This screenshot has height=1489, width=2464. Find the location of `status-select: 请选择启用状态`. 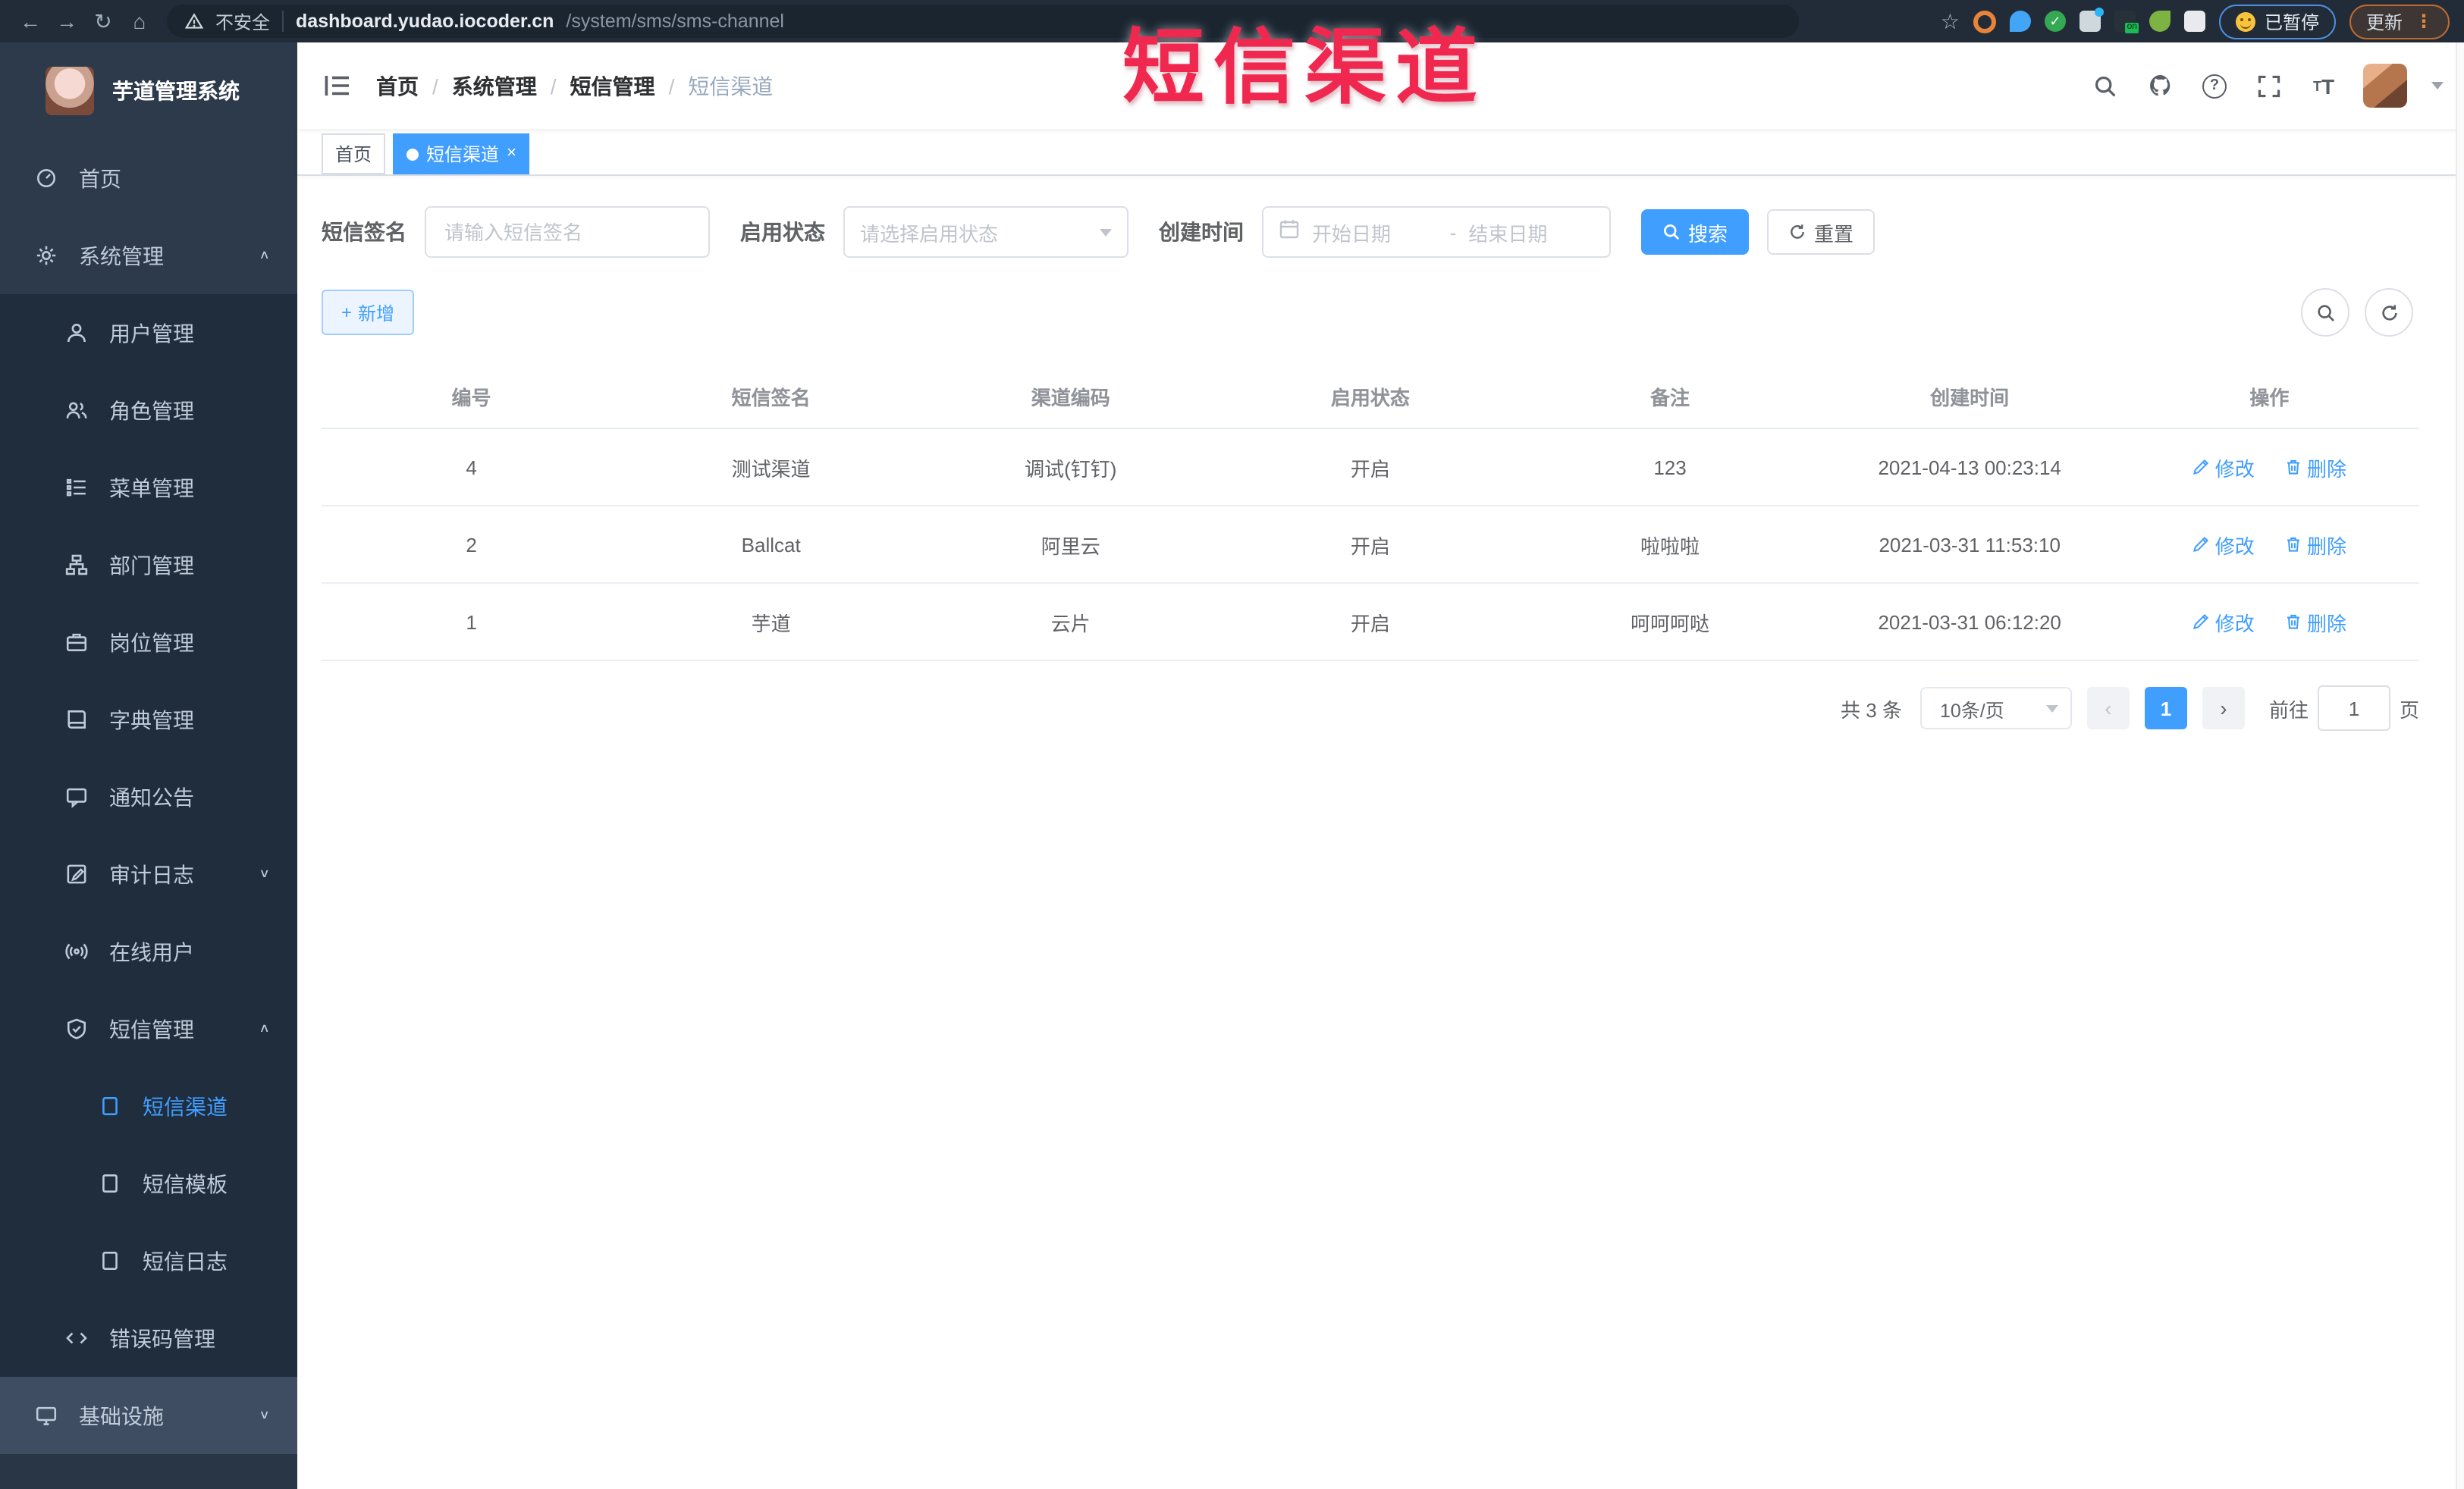

status-select: 请选择启用状态 is located at coordinates (985, 232).